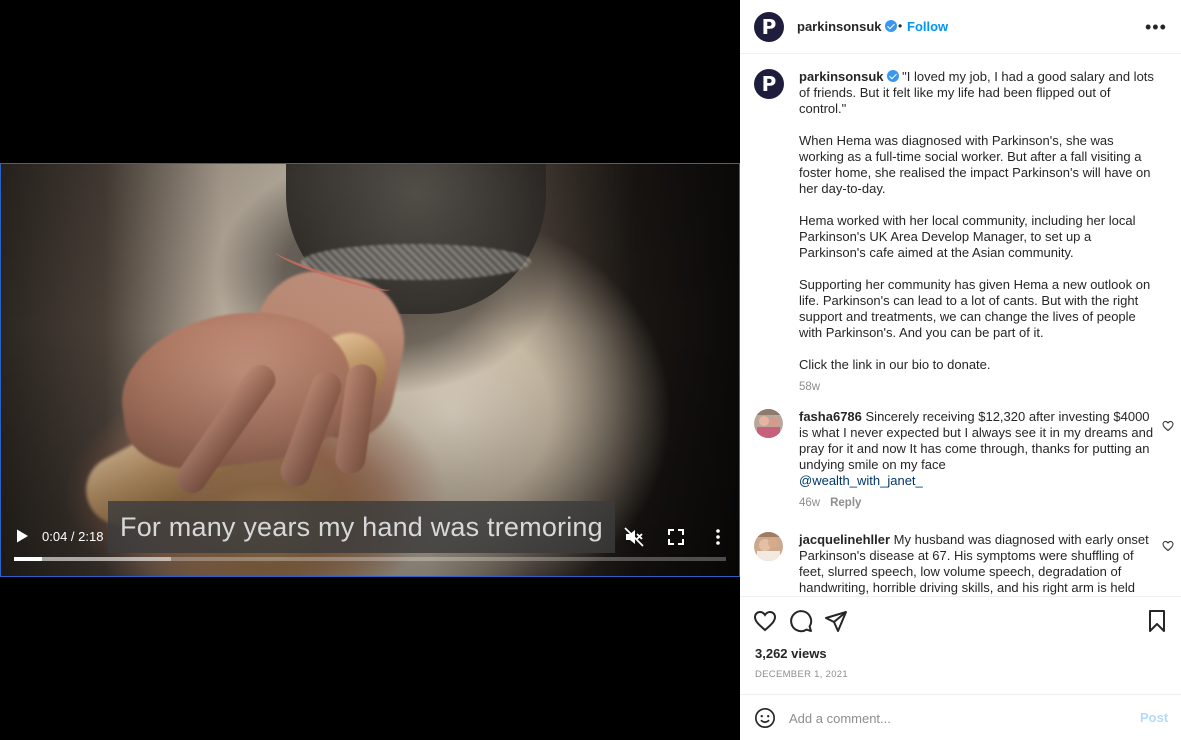 The width and height of the screenshot is (1181, 740). I want to click on post-actions: 3,262 views DECEMBER 1, 2021 Post, so click(960, 668).